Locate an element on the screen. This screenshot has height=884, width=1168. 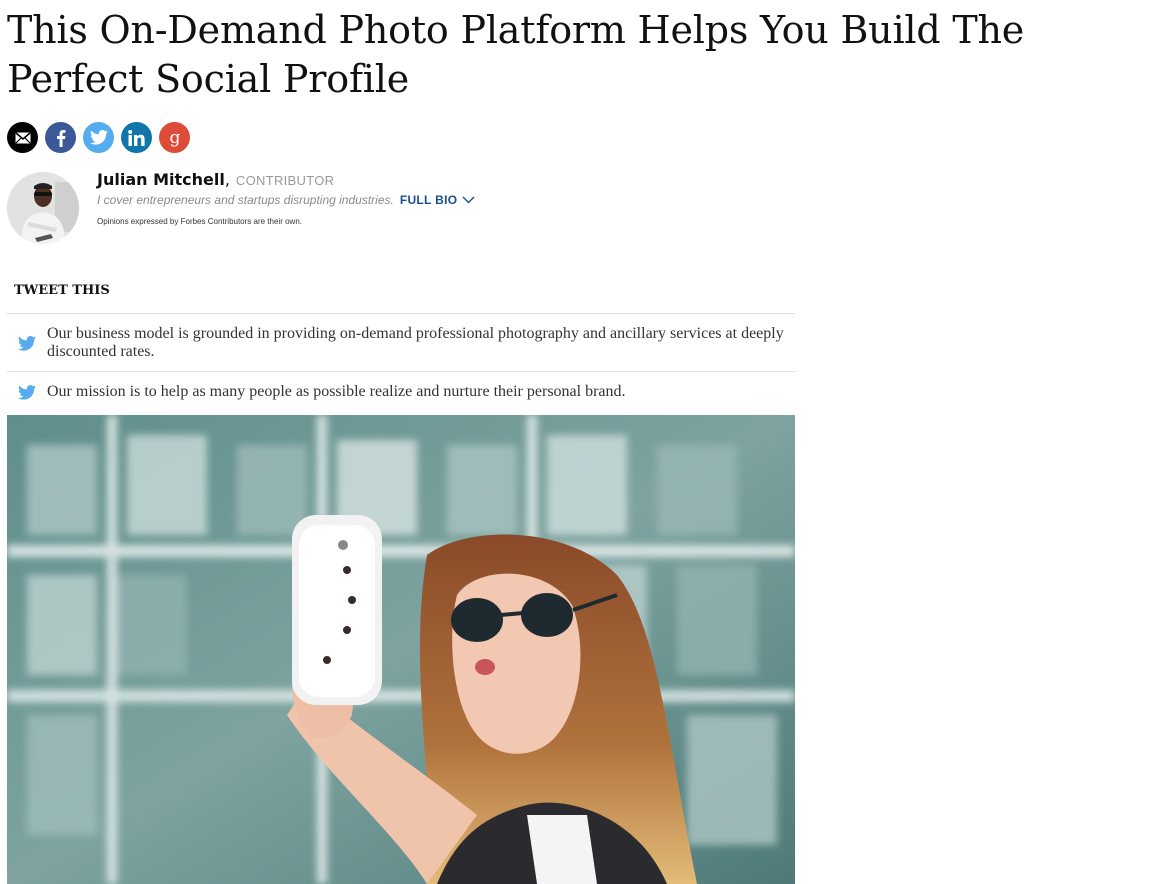
full-bio-label: FULL BIO is located at coordinates (428, 200).